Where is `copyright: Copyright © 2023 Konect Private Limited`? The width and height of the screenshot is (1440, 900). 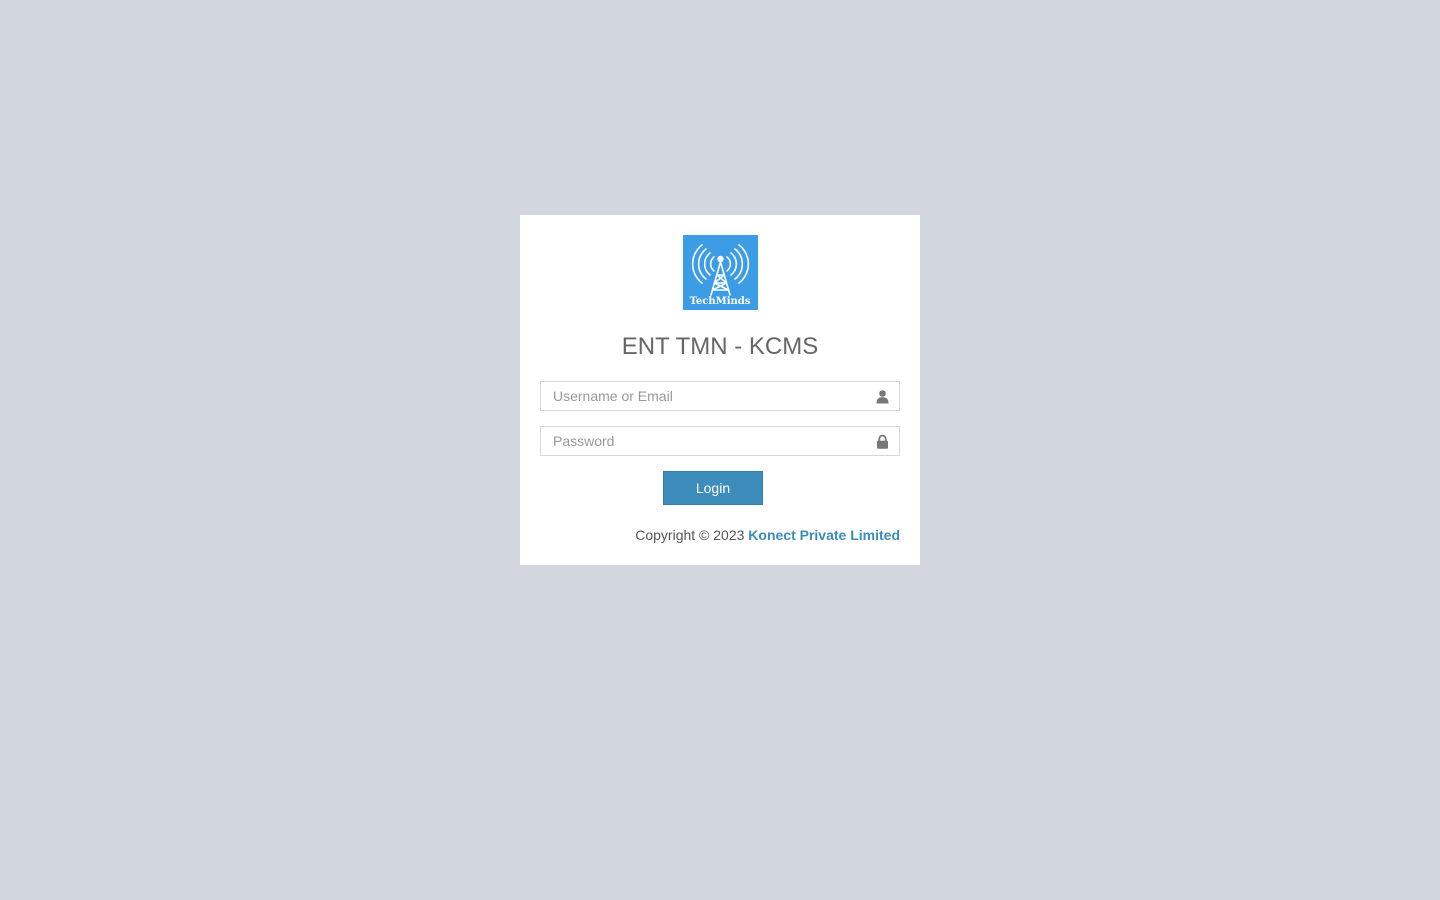
copyright: Copyright © 2023 Konect Private Limited is located at coordinates (720, 535).